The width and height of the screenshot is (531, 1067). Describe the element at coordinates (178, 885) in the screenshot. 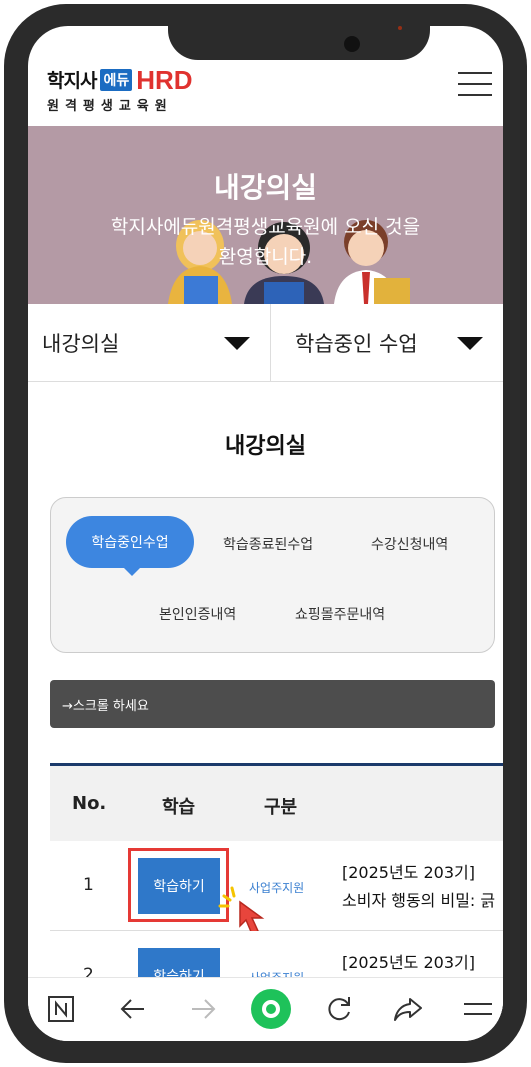

I see `highlight-box` at that location.